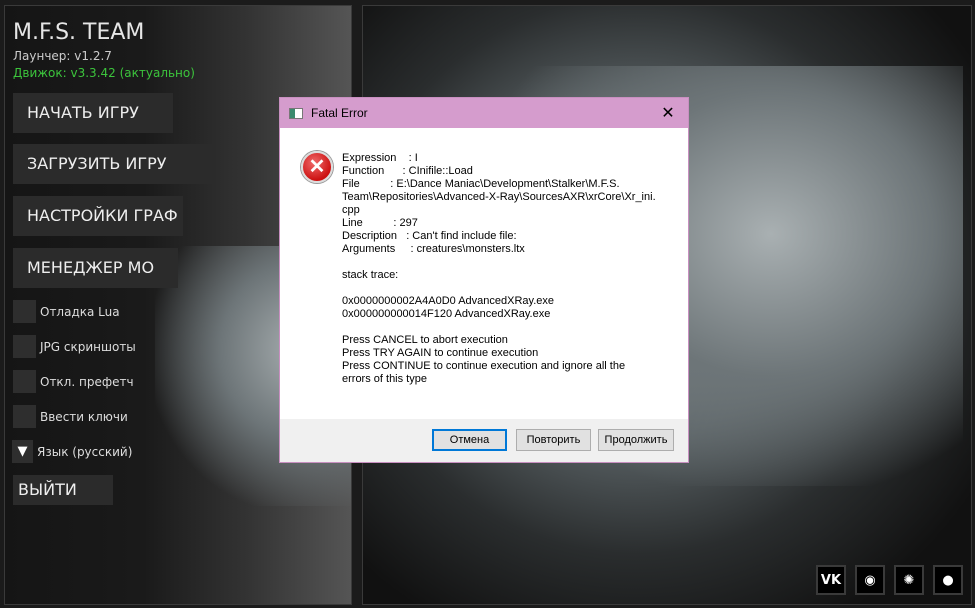 This screenshot has width=975, height=608. I want to click on load-game-button: ЗАГРУЗИТЬ ИГРУ, so click(113, 164).